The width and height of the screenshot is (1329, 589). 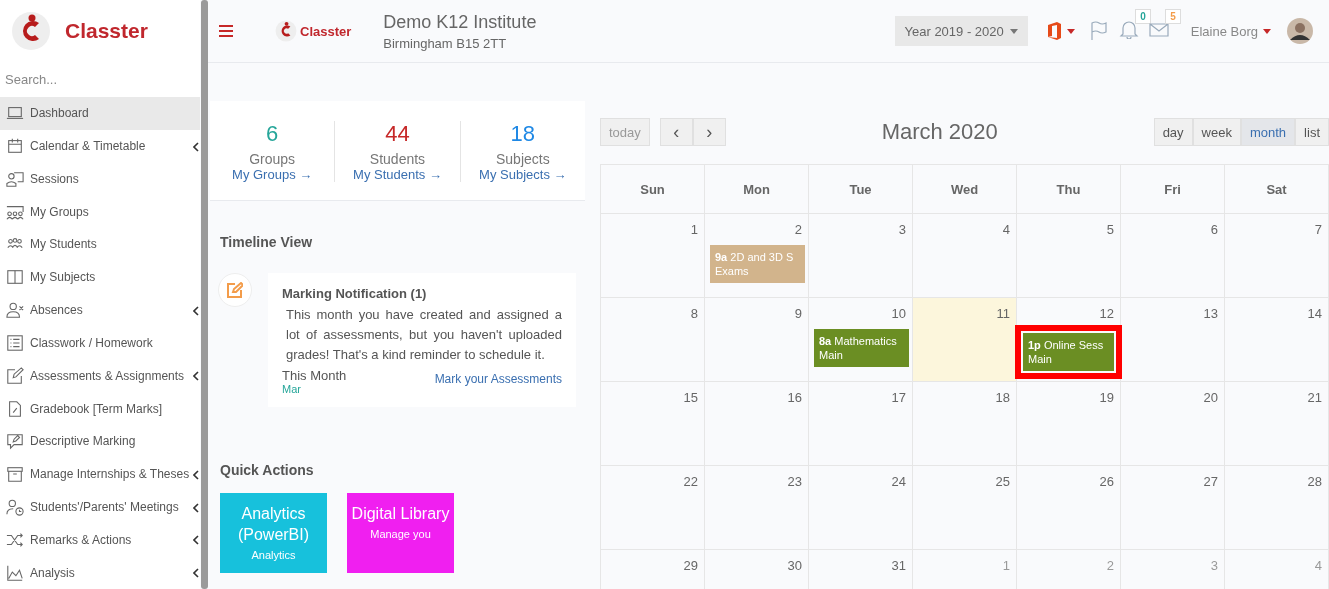 I want to click on day-number: 21, so click(x=1314, y=397).